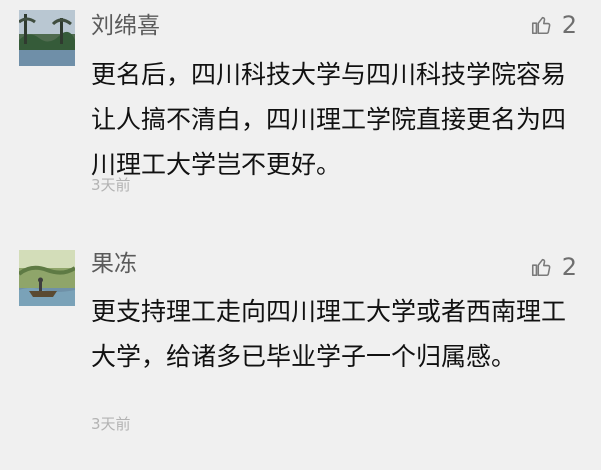 The height and width of the screenshot is (470, 601). Describe the element at coordinates (125, 26) in the screenshot. I see `comment-author: 刘绵喜` at that location.